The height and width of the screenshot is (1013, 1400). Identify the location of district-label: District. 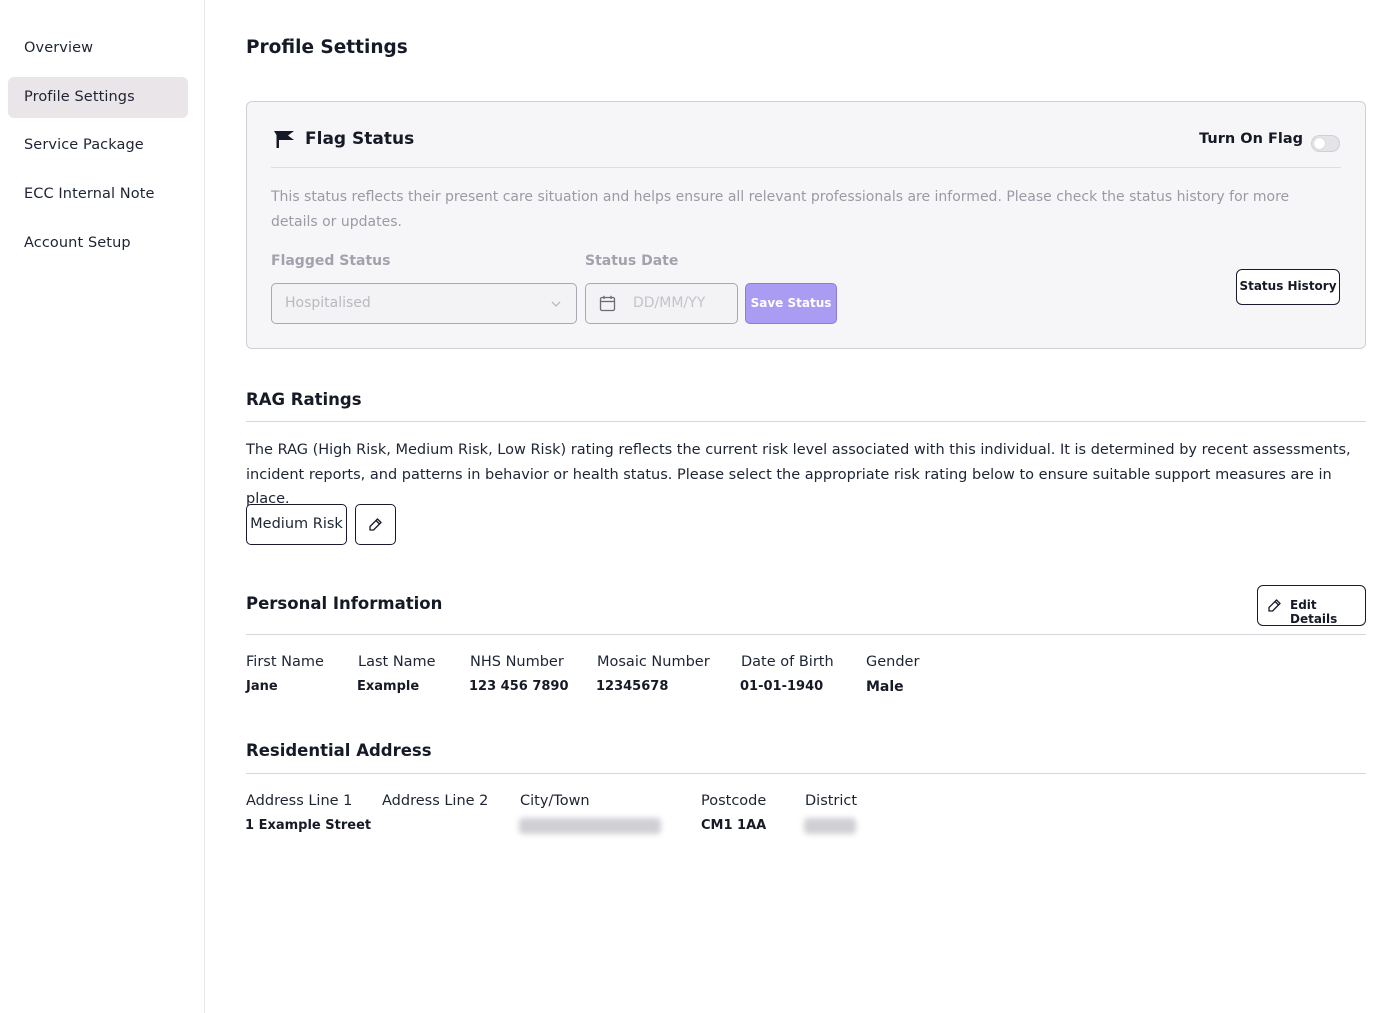
(831, 801).